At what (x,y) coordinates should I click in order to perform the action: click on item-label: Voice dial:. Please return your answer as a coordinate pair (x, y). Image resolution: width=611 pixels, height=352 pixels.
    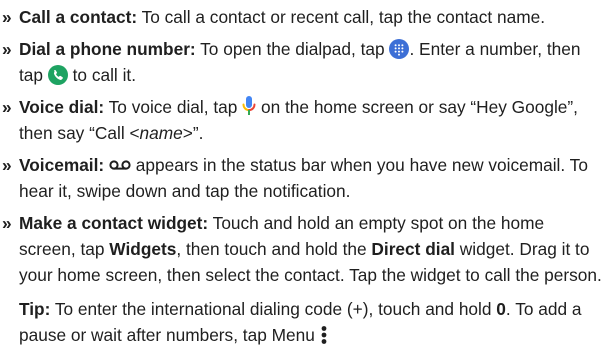
    Looking at the image, I should click on (62, 107).